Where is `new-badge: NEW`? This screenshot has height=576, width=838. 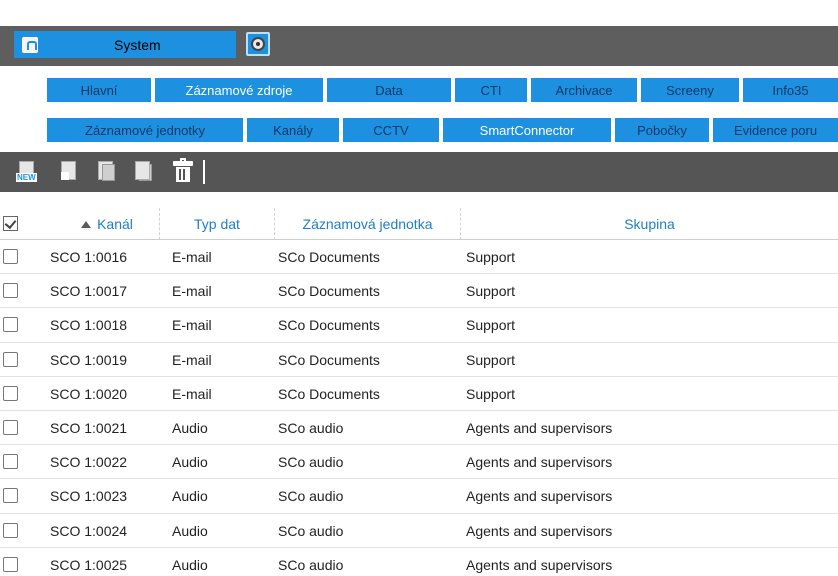
new-badge: NEW is located at coordinates (26, 177).